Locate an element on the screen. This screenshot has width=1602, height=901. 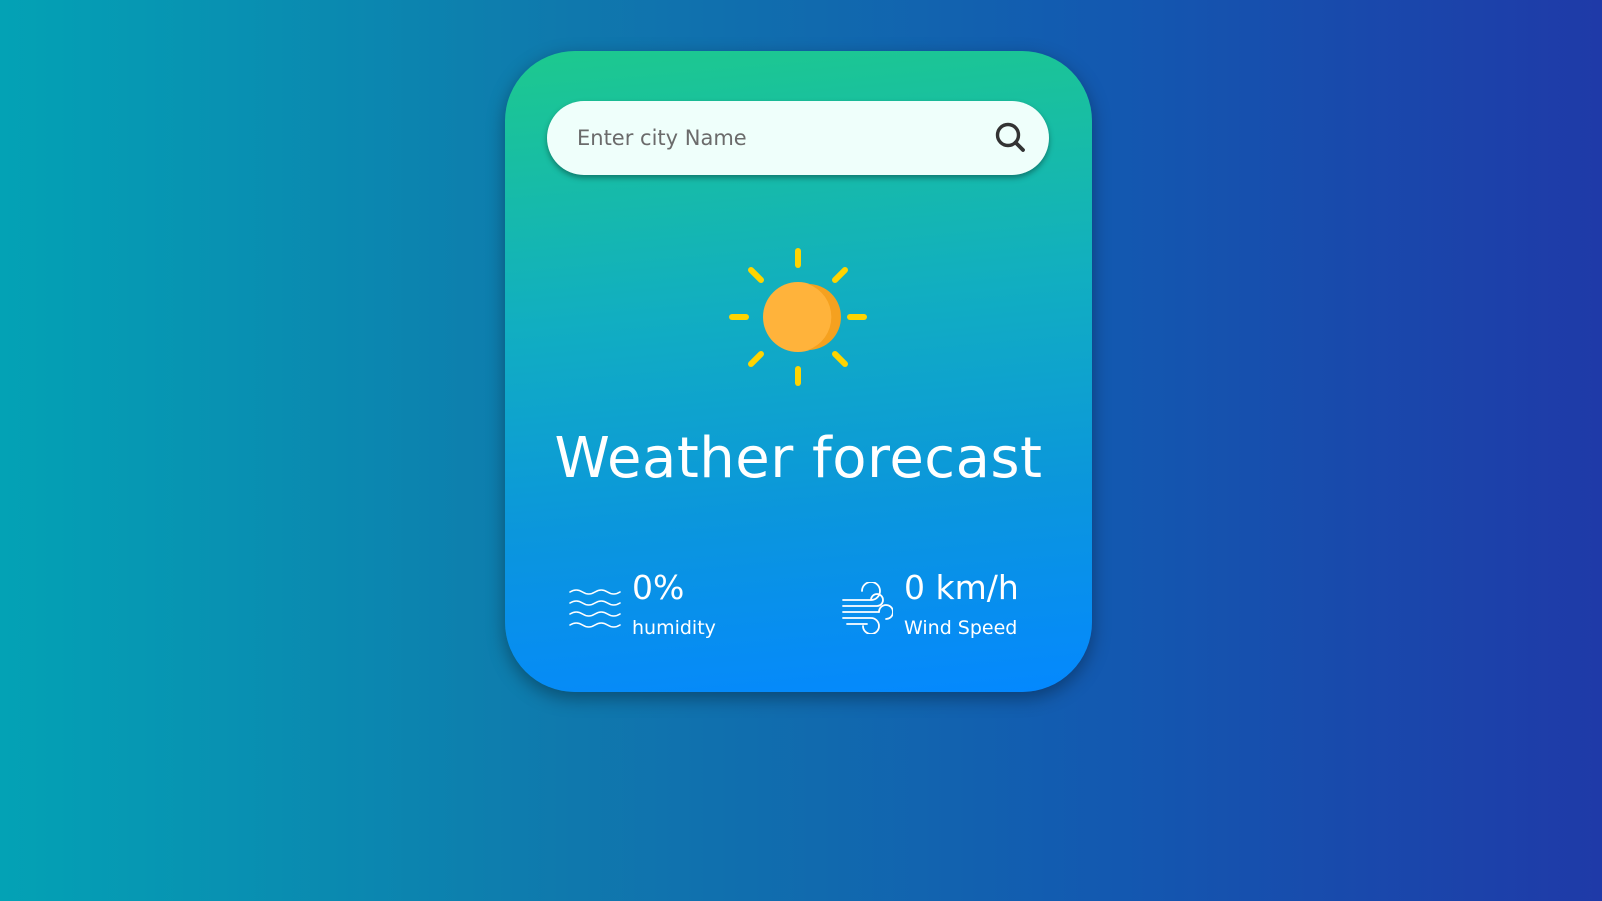
page-title: Weather forecast is located at coordinates (798, 458).